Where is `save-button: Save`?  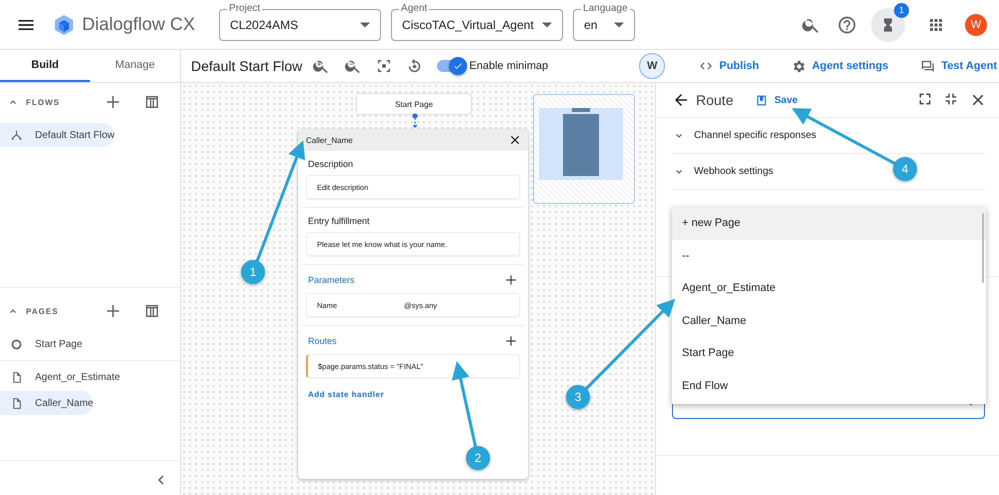 save-button: Save is located at coordinates (776, 100).